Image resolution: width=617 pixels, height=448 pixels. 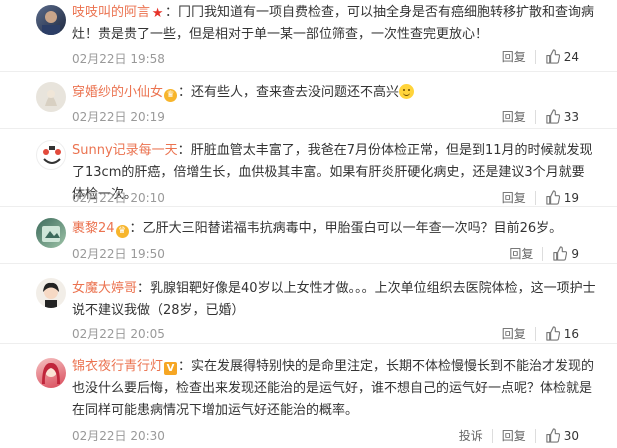 I want to click on like-button: 33, so click(x=562, y=116).